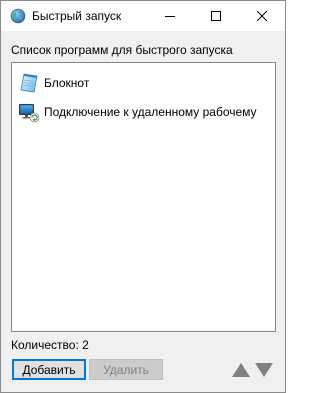  What do you see at coordinates (150, 112) in the screenshot?
I see `list-item-label: Подключение к удаленному рабочему` at bounding box center [150, 112].